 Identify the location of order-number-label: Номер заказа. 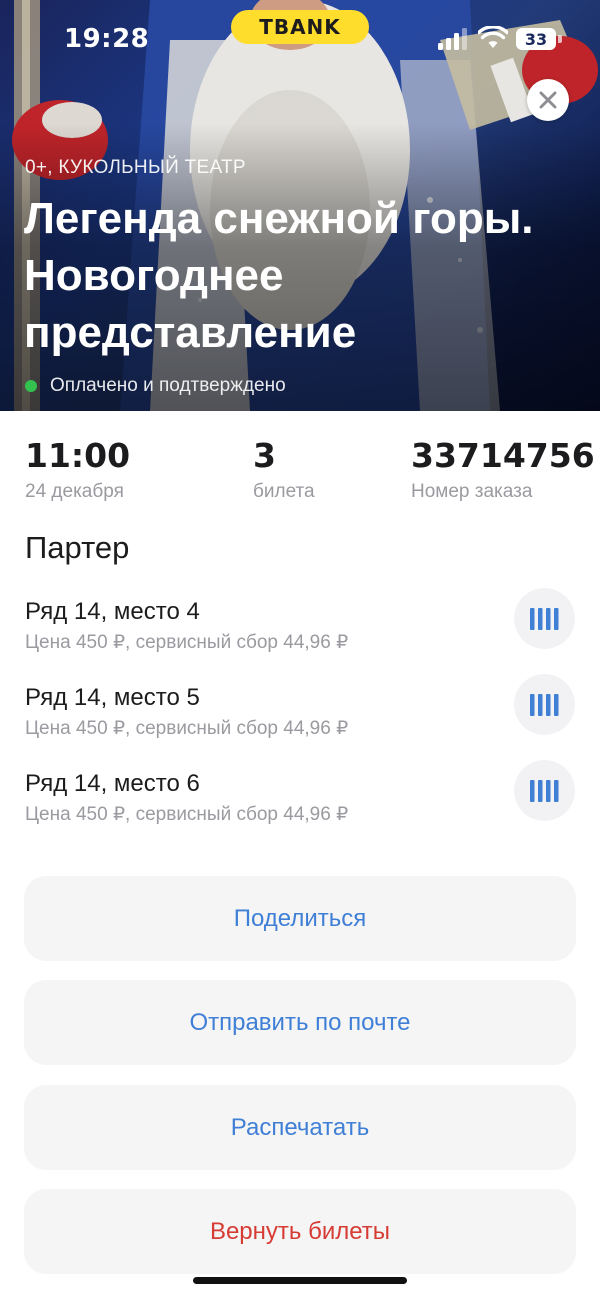
(472, 491).